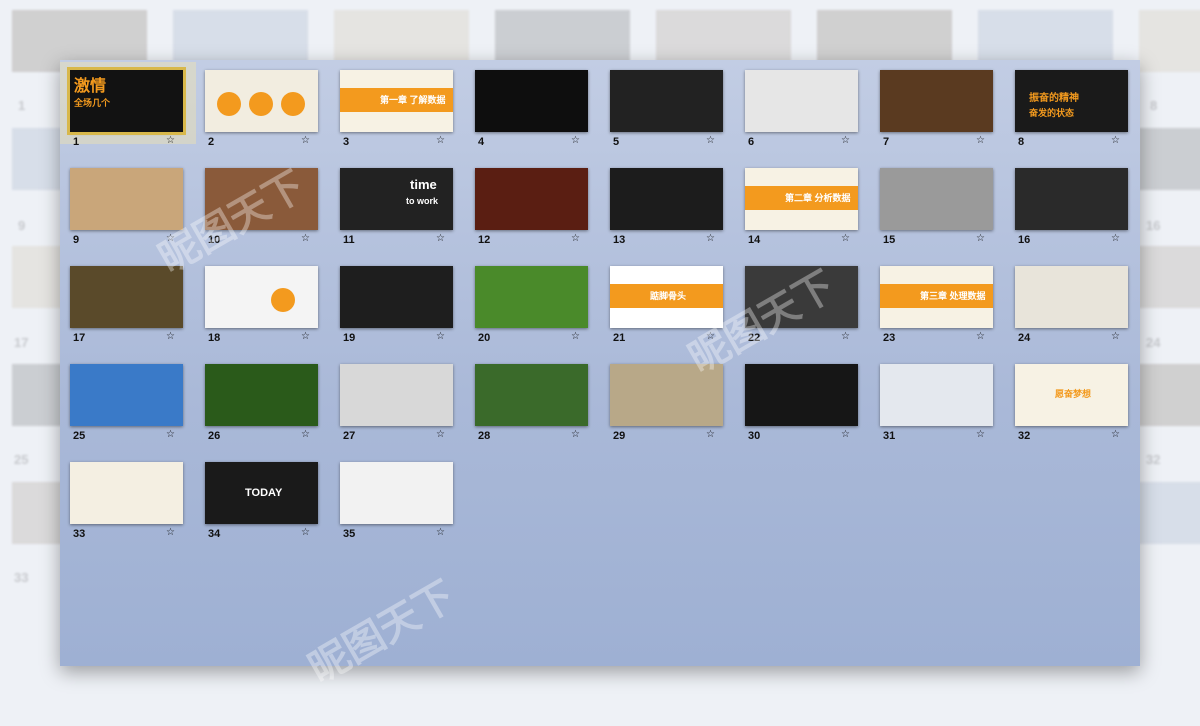 This screenshot has width=1200, height=726. I want to click on slide-thumbnail-3: 第一章 了解数据 3 ☆, so click(398, 105).